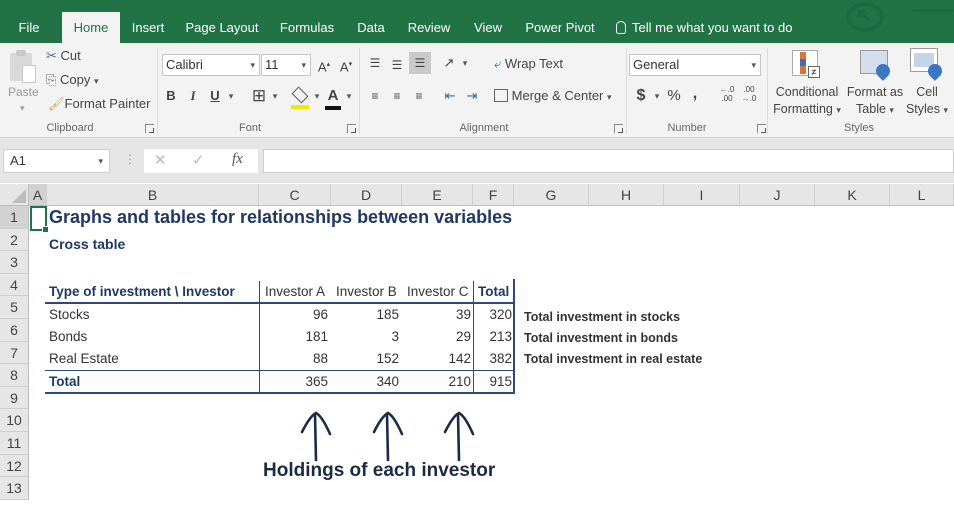 Image resolution: width=954 pixels, height=505 pixels. What do you see at coordinates (922, 195) in the screenshot?
I see `column-header-l: L` at bounding box center [922, 195].